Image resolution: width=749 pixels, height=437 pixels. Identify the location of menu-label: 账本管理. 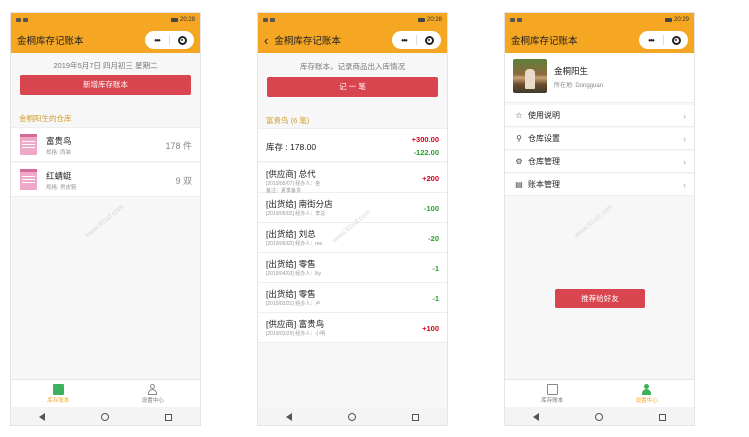
(544, 184).